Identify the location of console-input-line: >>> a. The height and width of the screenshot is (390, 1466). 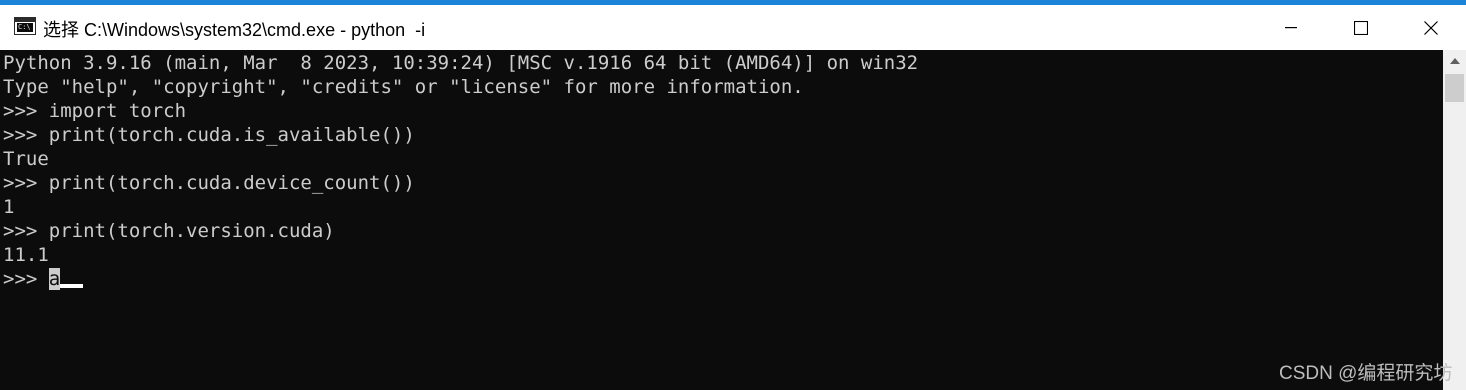
(43, 279).